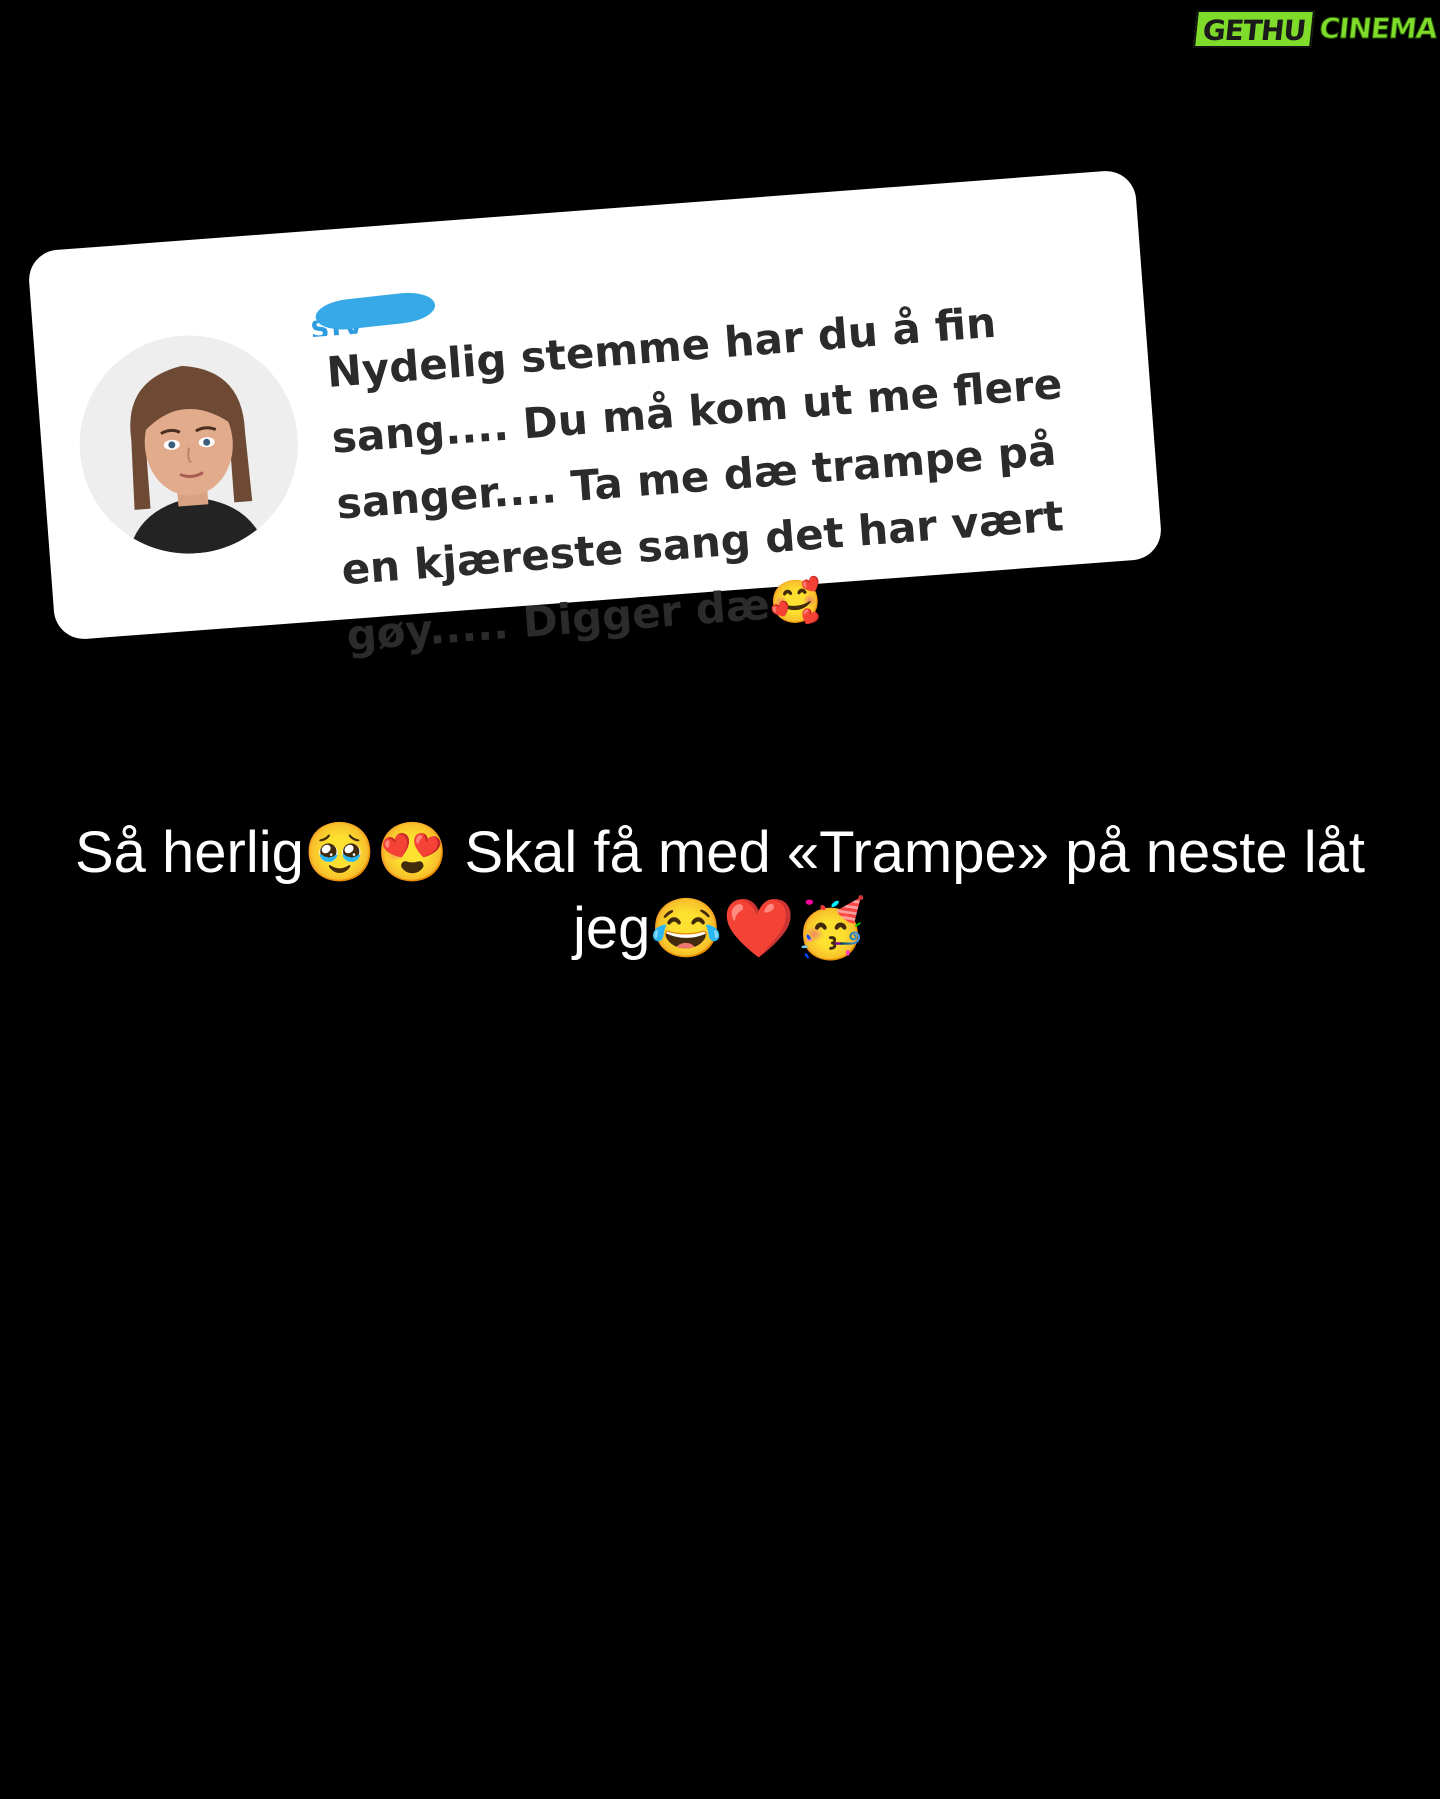  I want to click on bitmoji-avatar-icon, so click(188, 444).